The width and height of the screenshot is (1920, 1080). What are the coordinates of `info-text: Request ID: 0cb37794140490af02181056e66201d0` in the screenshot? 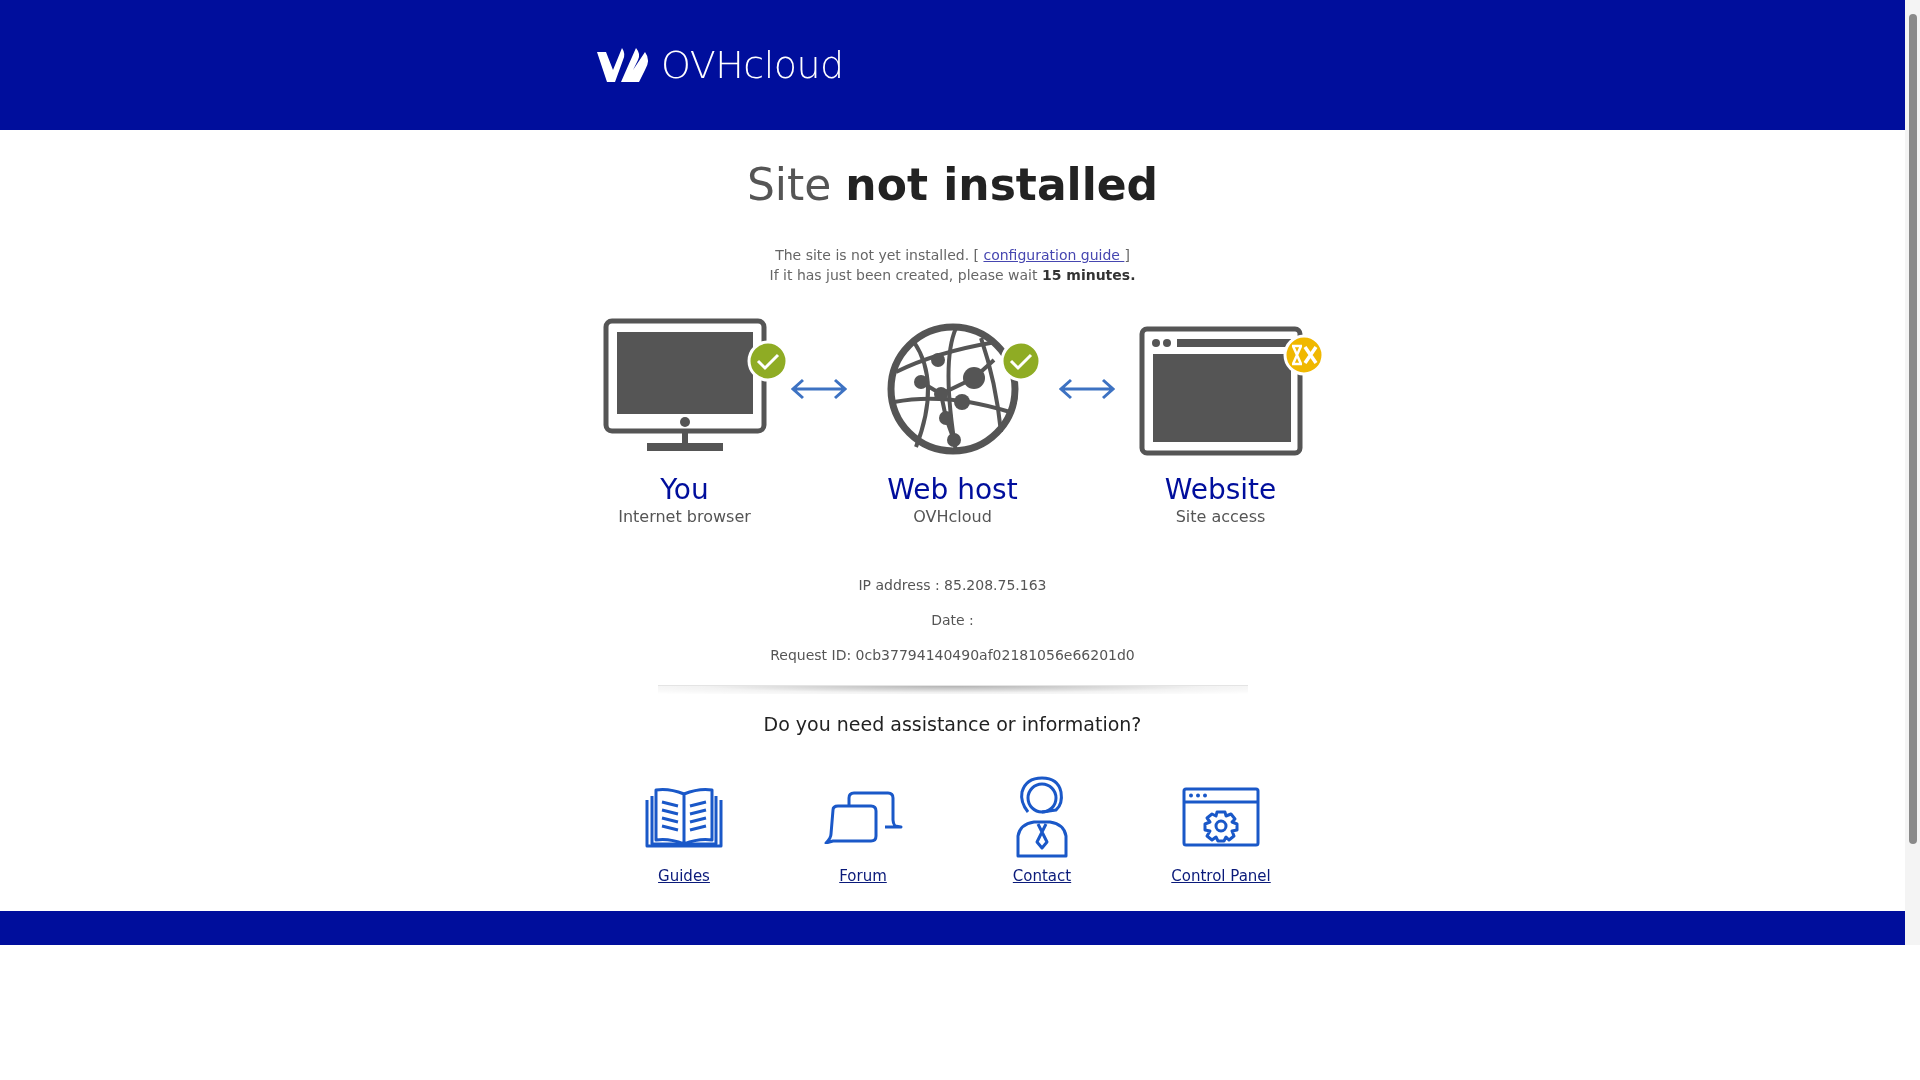 It's located at (952, 655).